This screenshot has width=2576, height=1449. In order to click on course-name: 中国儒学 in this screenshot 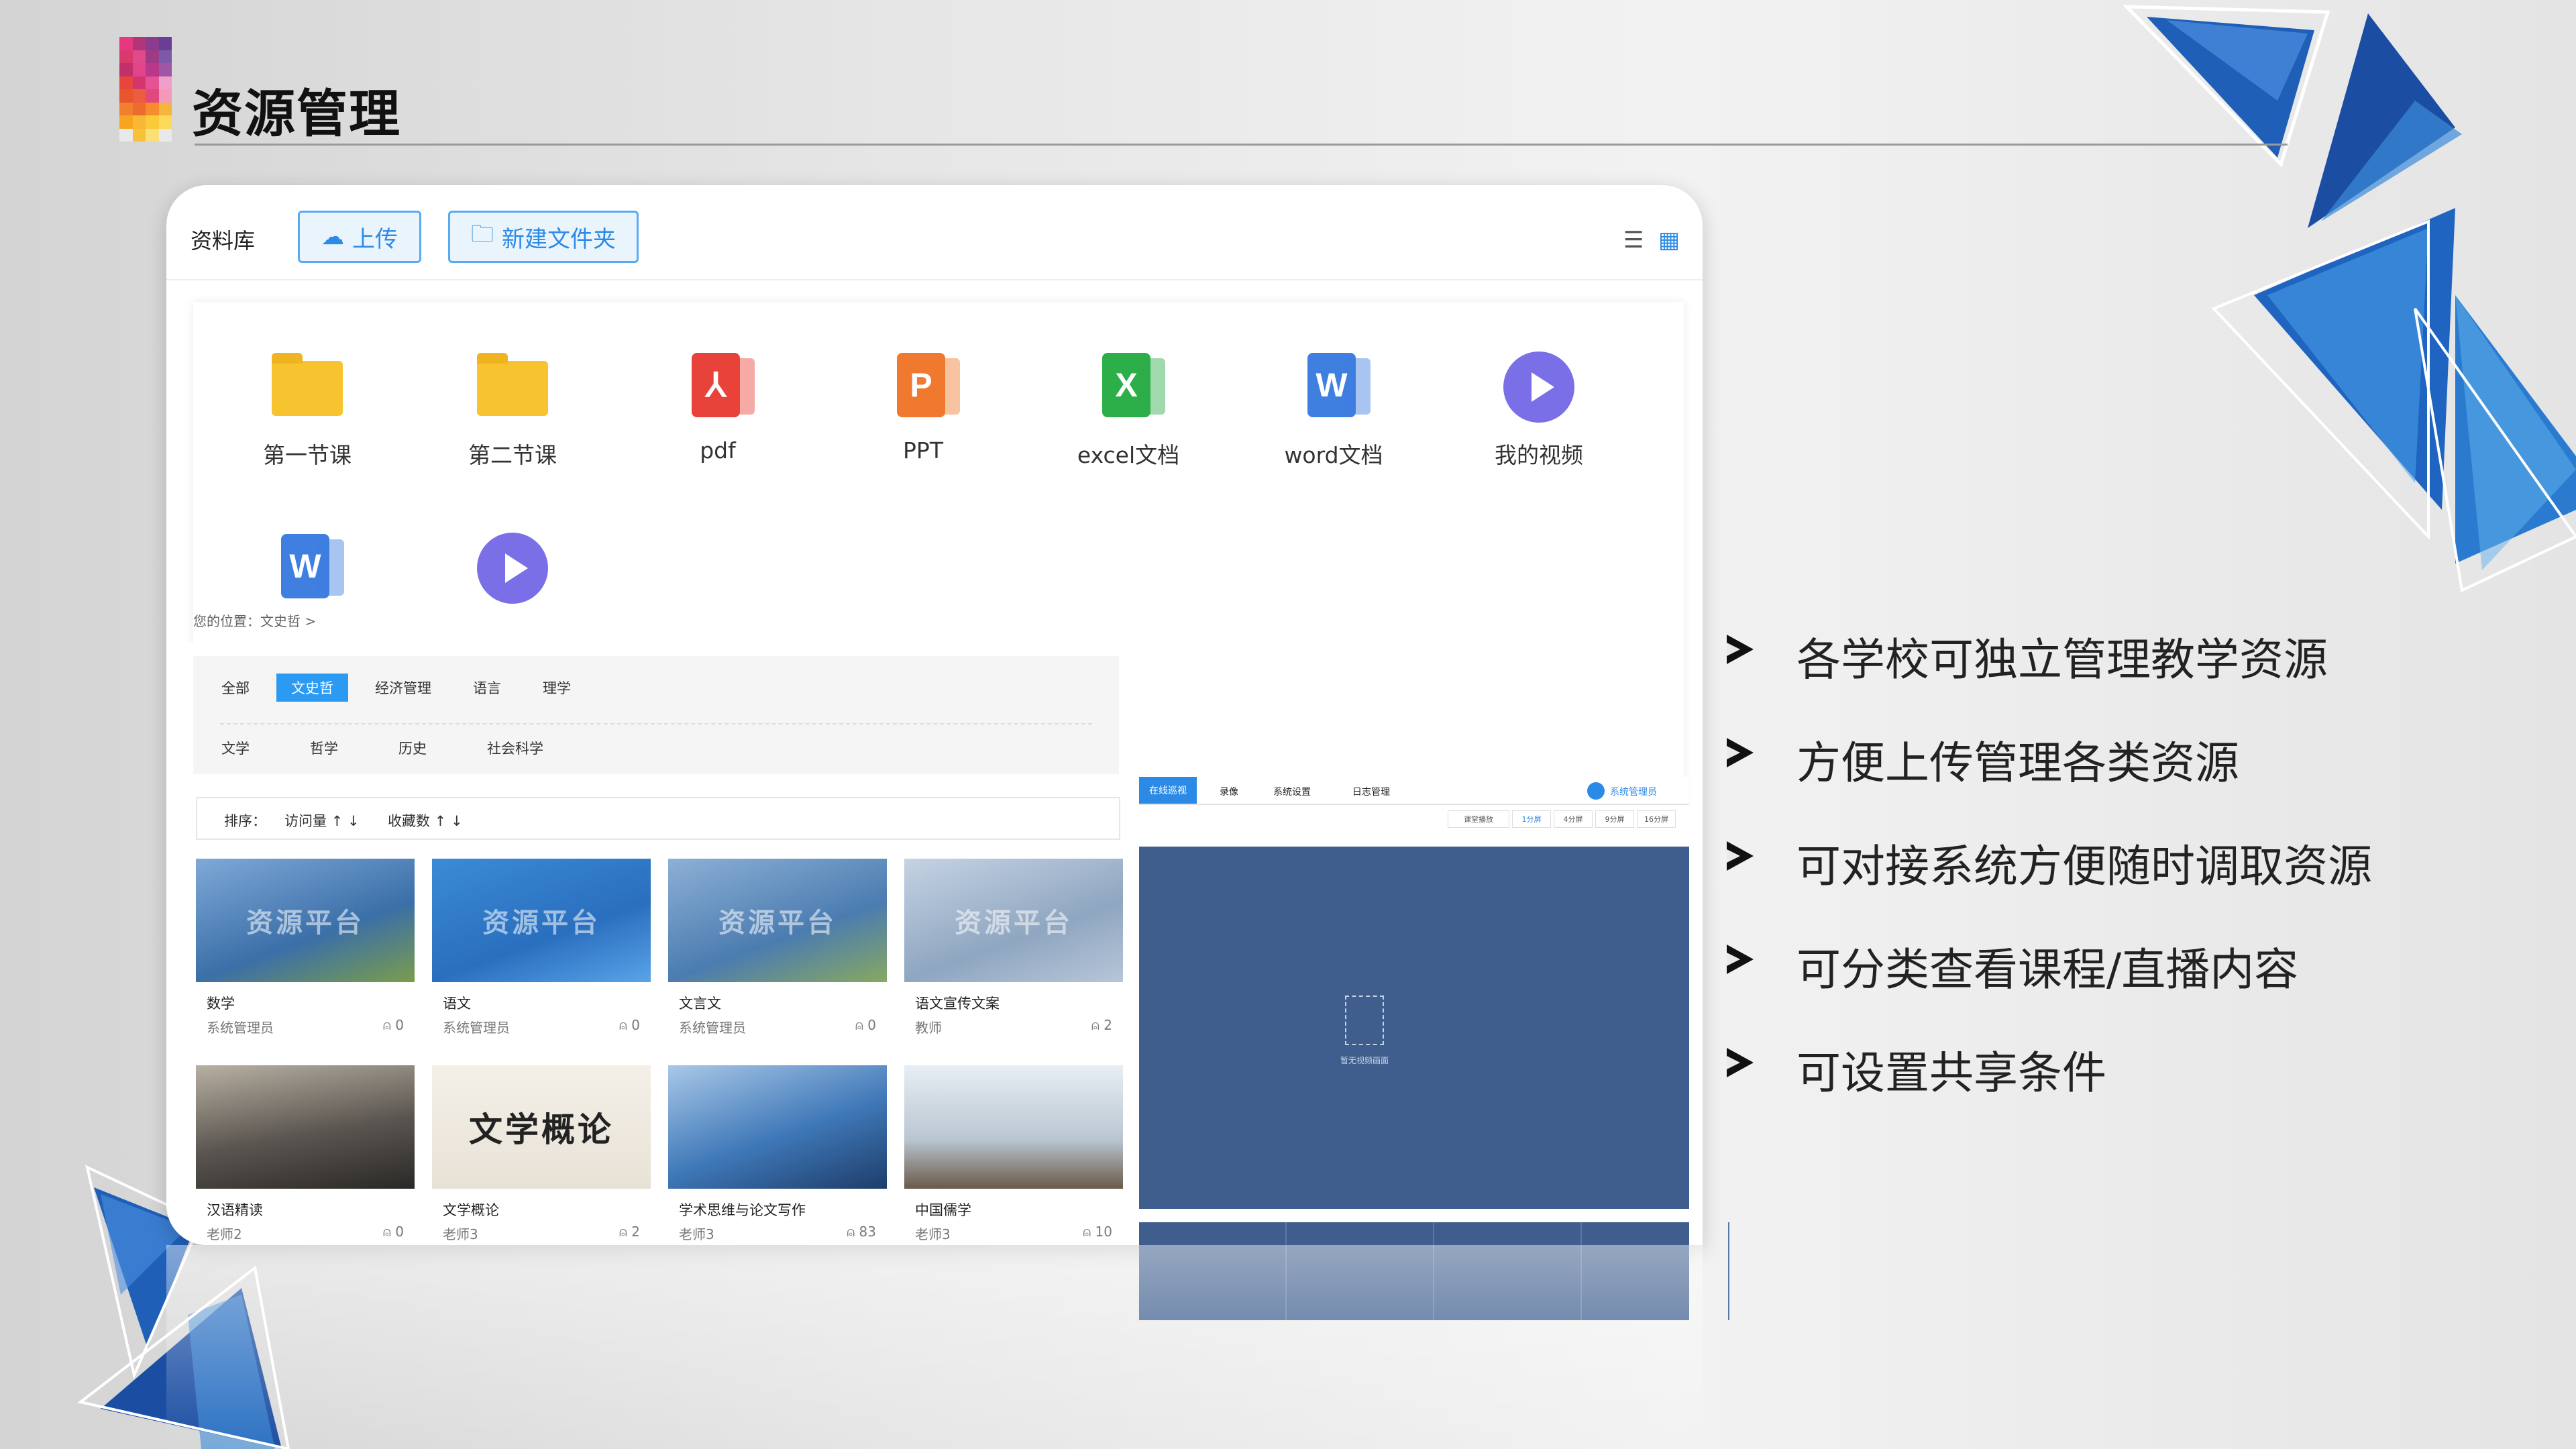, I will do `click(943, 1210)`.